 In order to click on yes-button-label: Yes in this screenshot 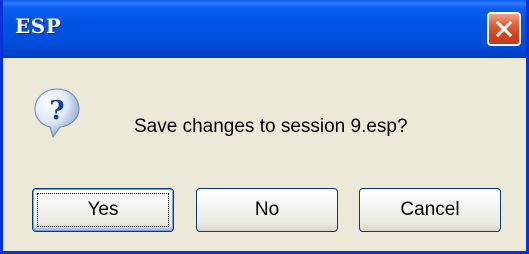, I will do `click(103, 209)`.